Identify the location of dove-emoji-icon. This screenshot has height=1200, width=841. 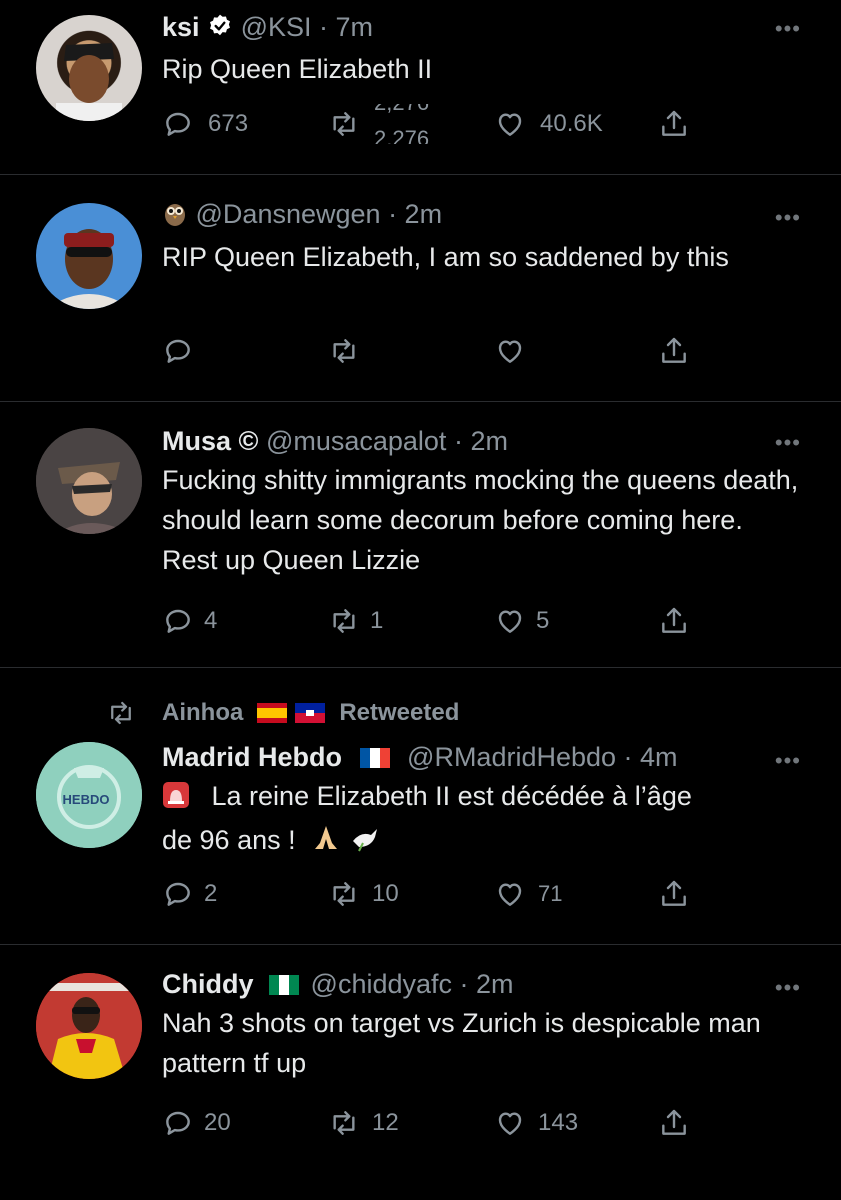
(365, 843).